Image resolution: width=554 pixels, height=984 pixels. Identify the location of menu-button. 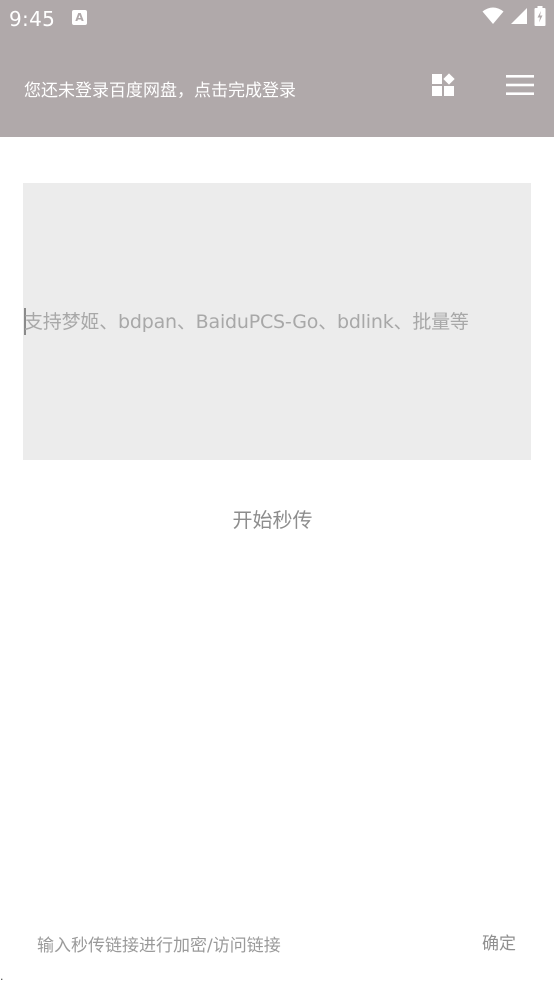
(520, 87).